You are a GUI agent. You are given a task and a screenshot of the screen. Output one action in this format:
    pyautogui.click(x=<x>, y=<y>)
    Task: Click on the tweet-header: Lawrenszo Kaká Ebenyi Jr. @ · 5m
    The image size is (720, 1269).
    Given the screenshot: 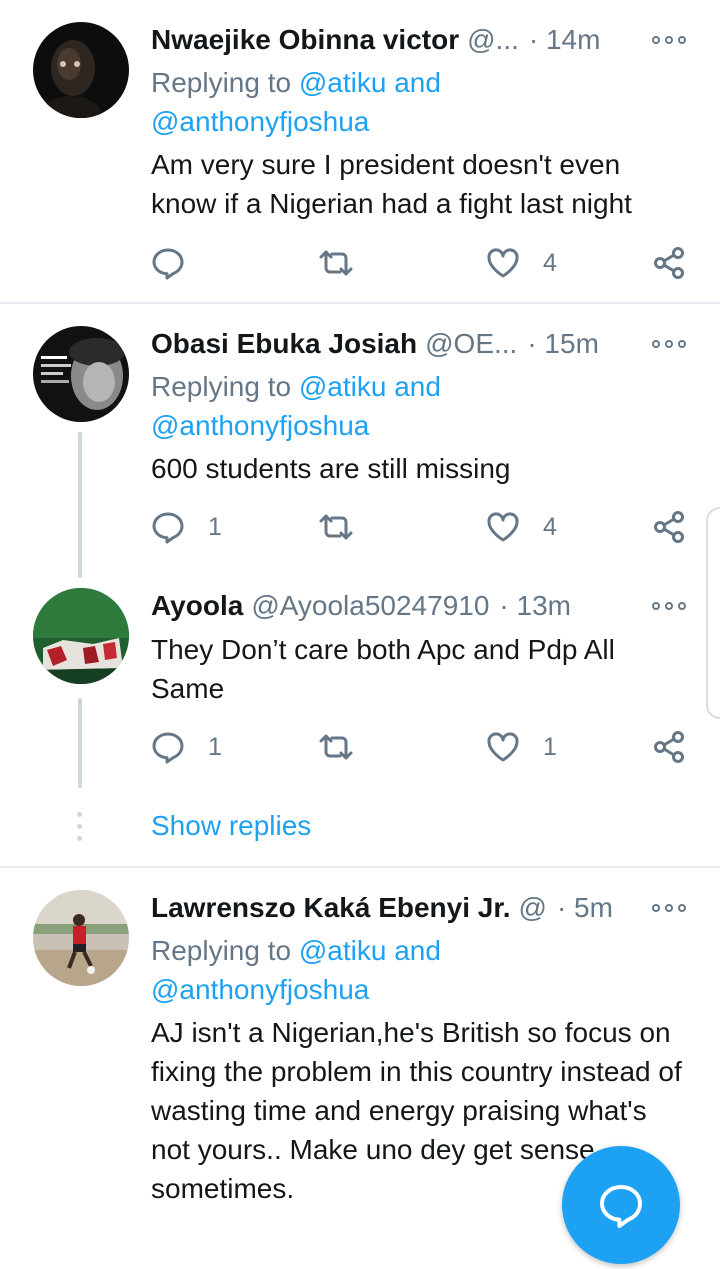 What is the action you would take?
    pyautogui.click(x=389, y=908)
    